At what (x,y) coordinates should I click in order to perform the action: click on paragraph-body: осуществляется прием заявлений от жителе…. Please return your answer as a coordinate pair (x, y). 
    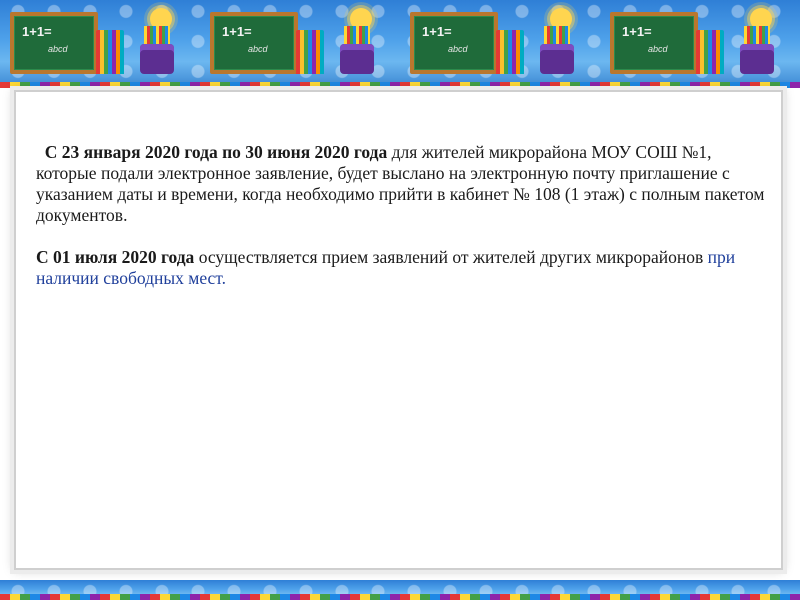
    Looking at the image, I should click on (451, 257).